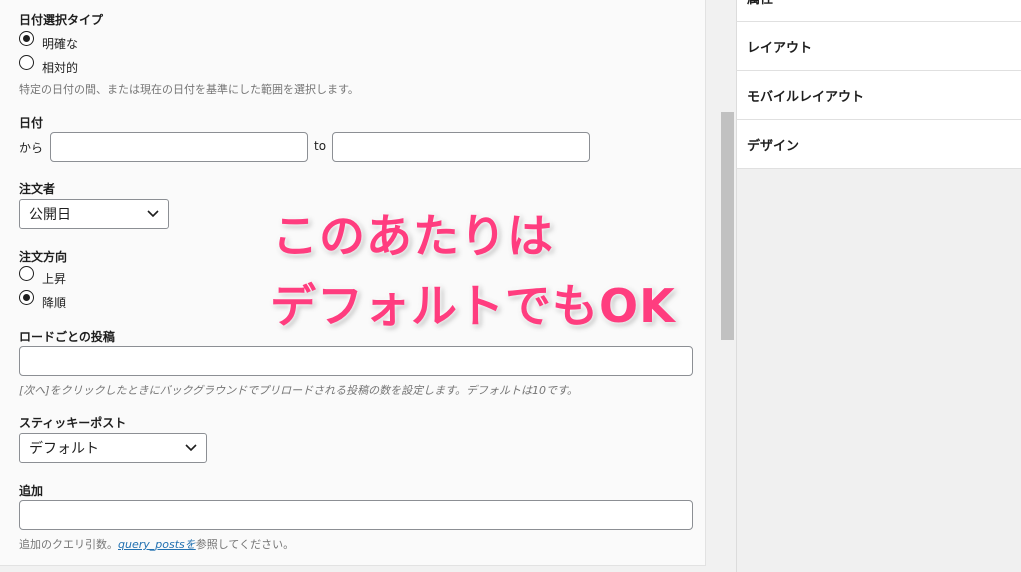 This screenshot has height=572, width=1021. Describe the element at coordinates (73, 423) in the screenshot. I see `sticky-label: スティッキーポスト` at that location.